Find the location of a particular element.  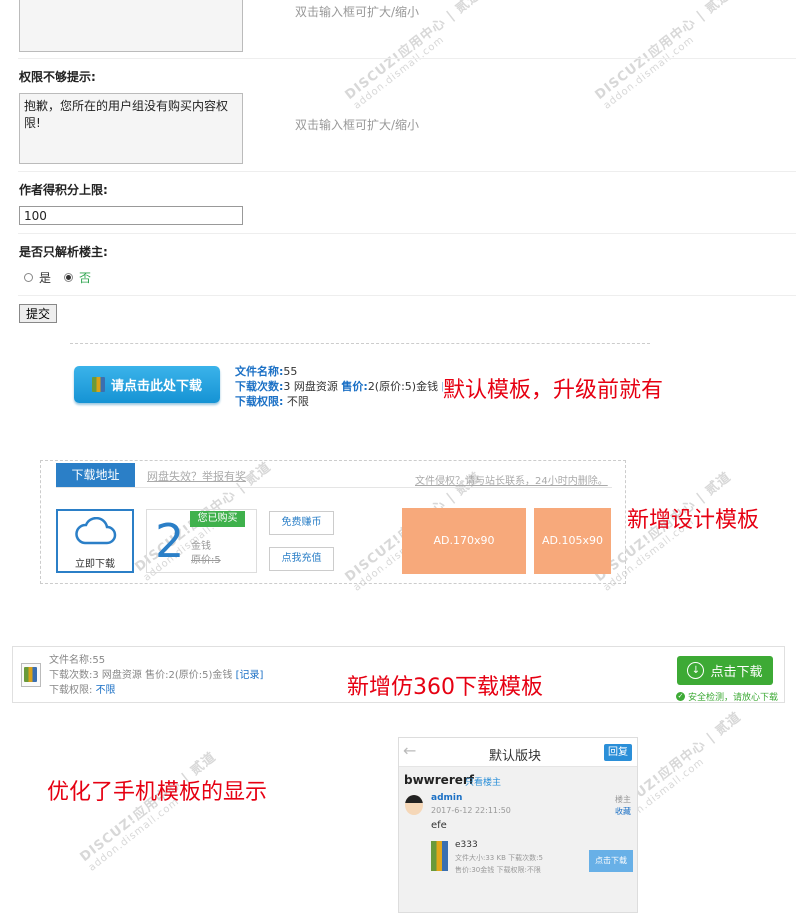

report-link: 网盘失效？举报有奖 is located at coordinates (196, 476).